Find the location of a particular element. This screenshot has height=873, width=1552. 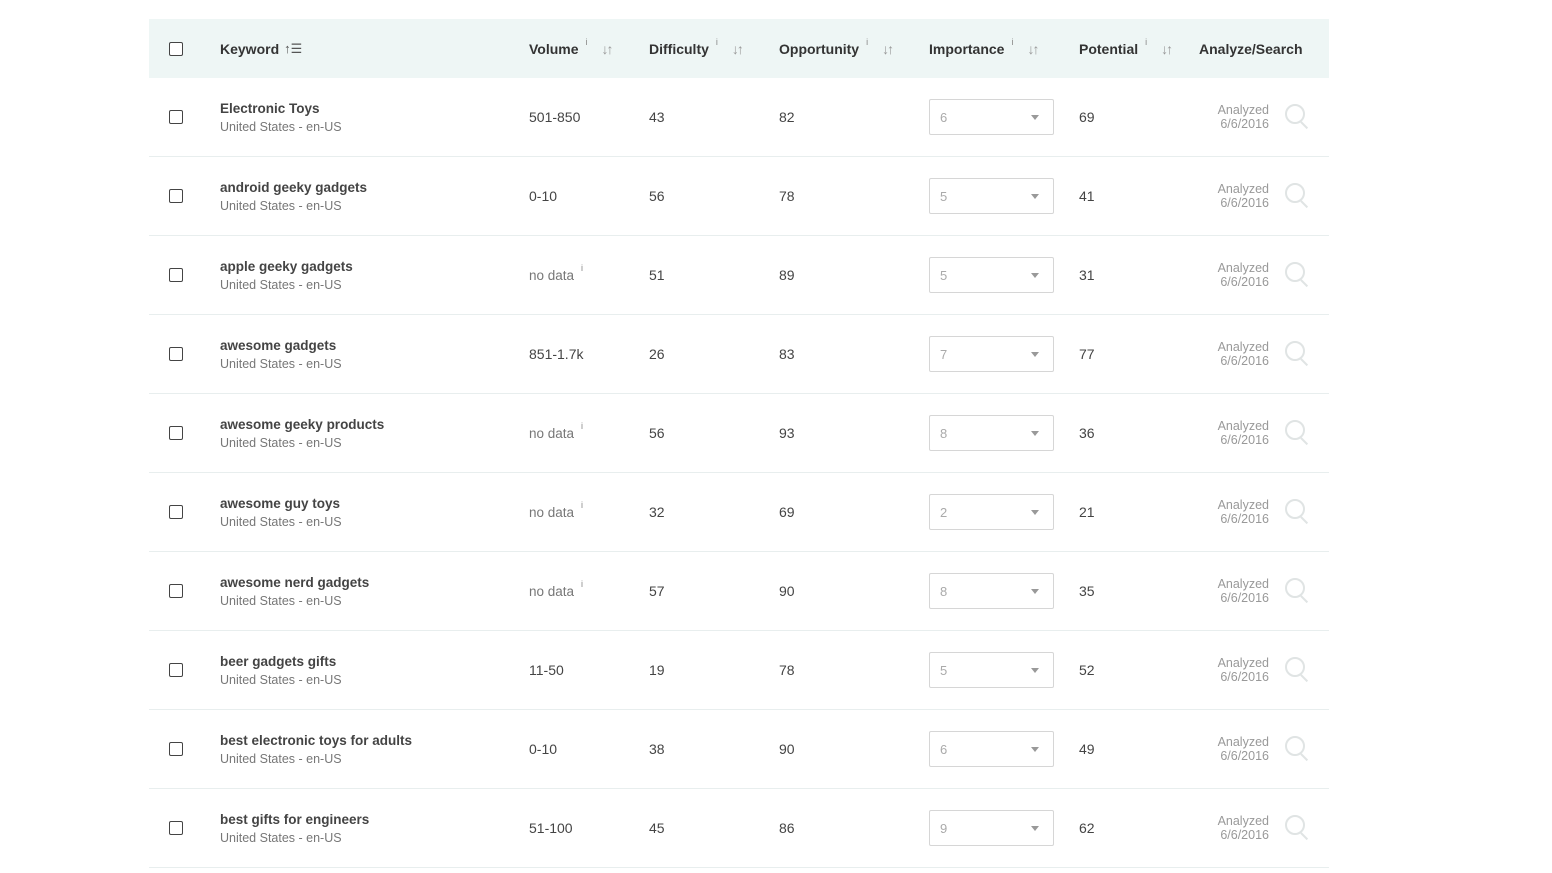

analyzed-status: Analyzed 6/6/2016 is located at coordinates (1234, 670).